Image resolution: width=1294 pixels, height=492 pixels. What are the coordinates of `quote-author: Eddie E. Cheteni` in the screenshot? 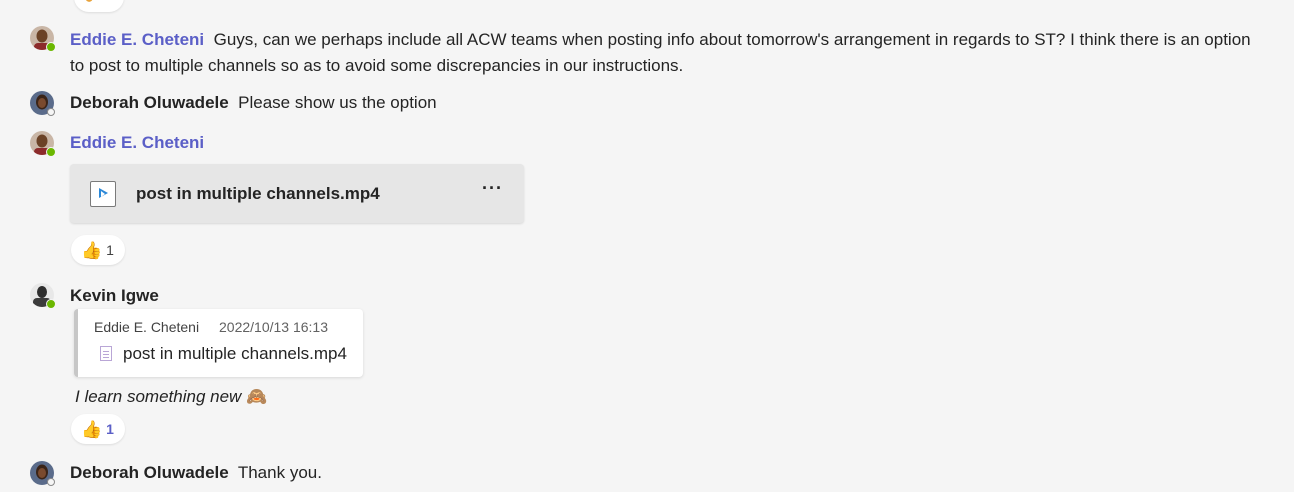 It's located at (147, 327).